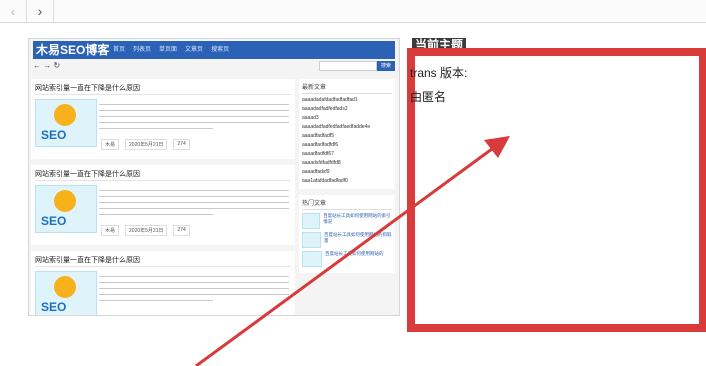 The height and width of the screenshot is (366, 706). What do you see at coordinates (318, 154) in the screenshot?
I see `widget-item: aaaadfadfdf67` at bounding box center [318, 154].